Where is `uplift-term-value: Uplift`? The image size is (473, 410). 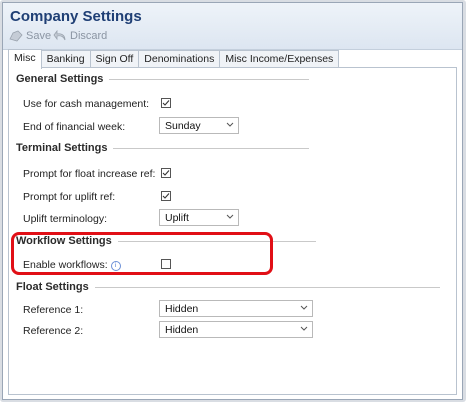 uplift-term-value: Uplift is located at coordinates (177, 218).